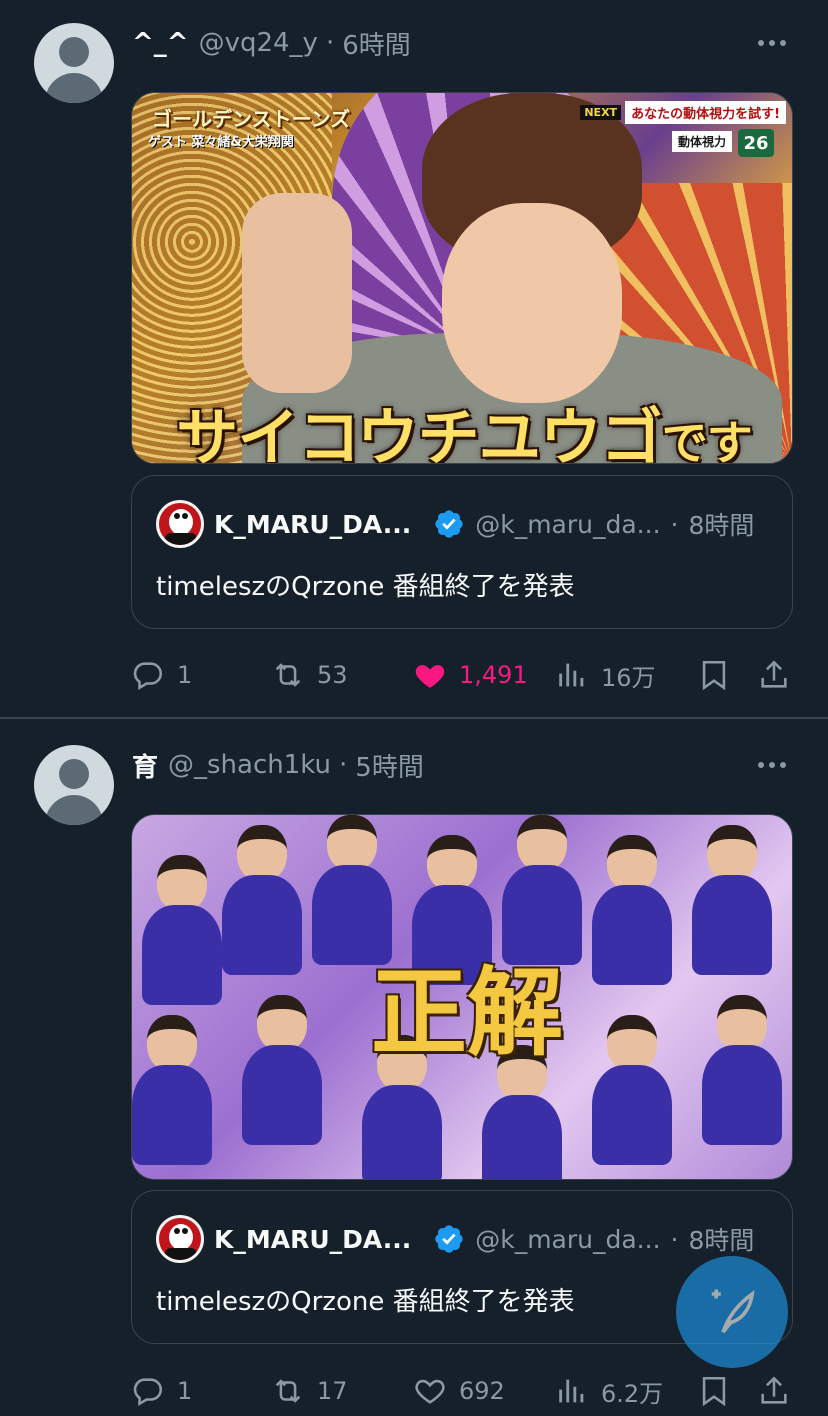 Image resolution: width=828 pixels, height=1416 pixels. I want to click on channel-number: 26, so click(756, 143).